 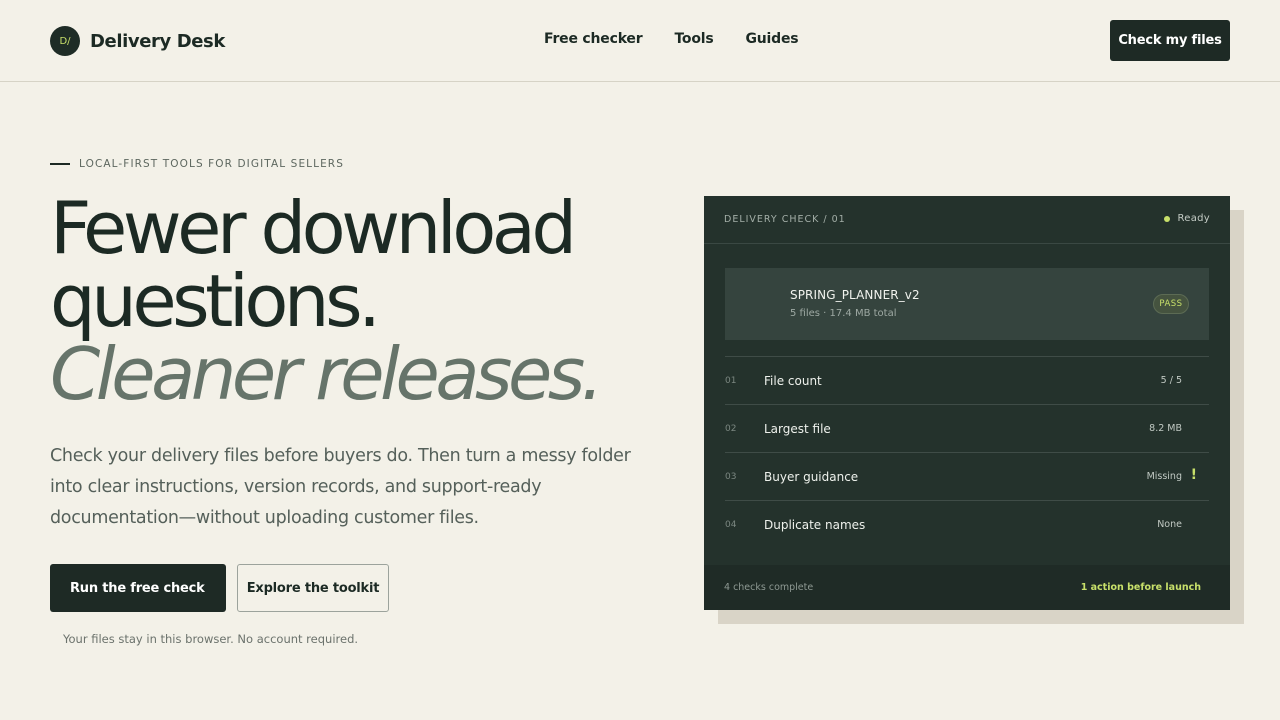 What do you see at coordinates (731, 525) in the screenshot?
I see `check-number: 04` at bounding box center [731, 525].